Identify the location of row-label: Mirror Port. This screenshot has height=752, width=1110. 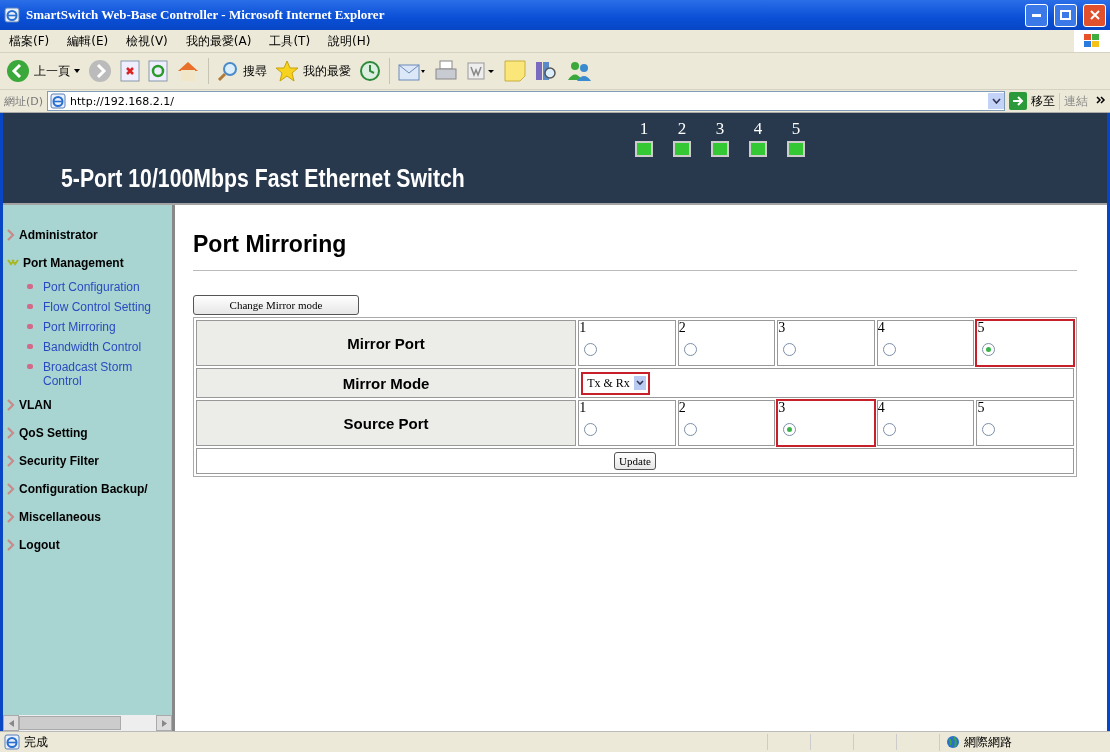
(386, 343).